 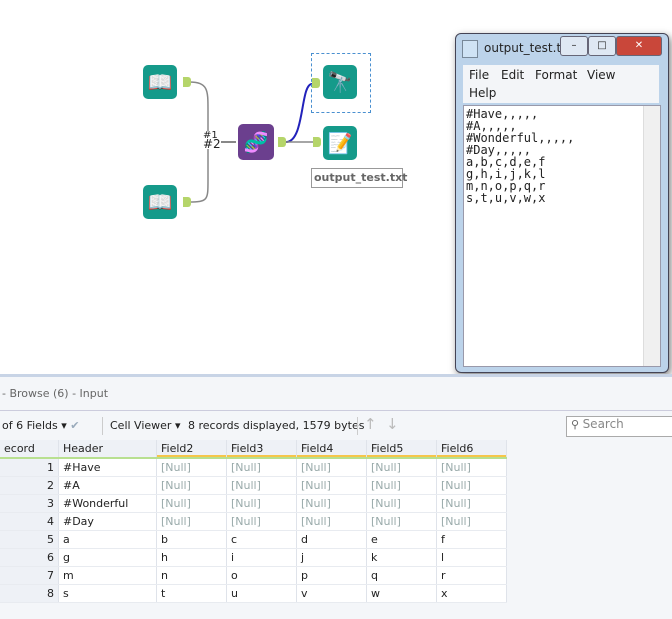 What do you see at coordinates (29, 449) in the screenshot?
I see `column-record: ecord` at bounding box center [29, 449].